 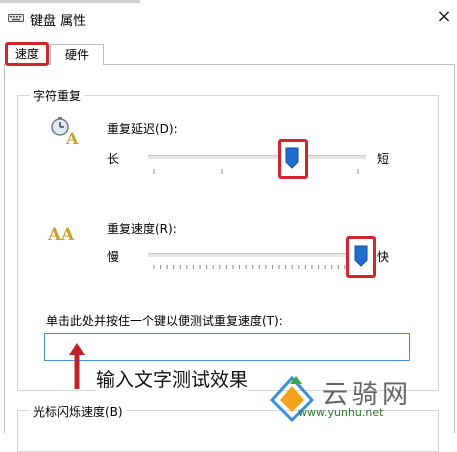 I want to click on repeat-rate-min-label: 慢, so click(x=113, y=257).